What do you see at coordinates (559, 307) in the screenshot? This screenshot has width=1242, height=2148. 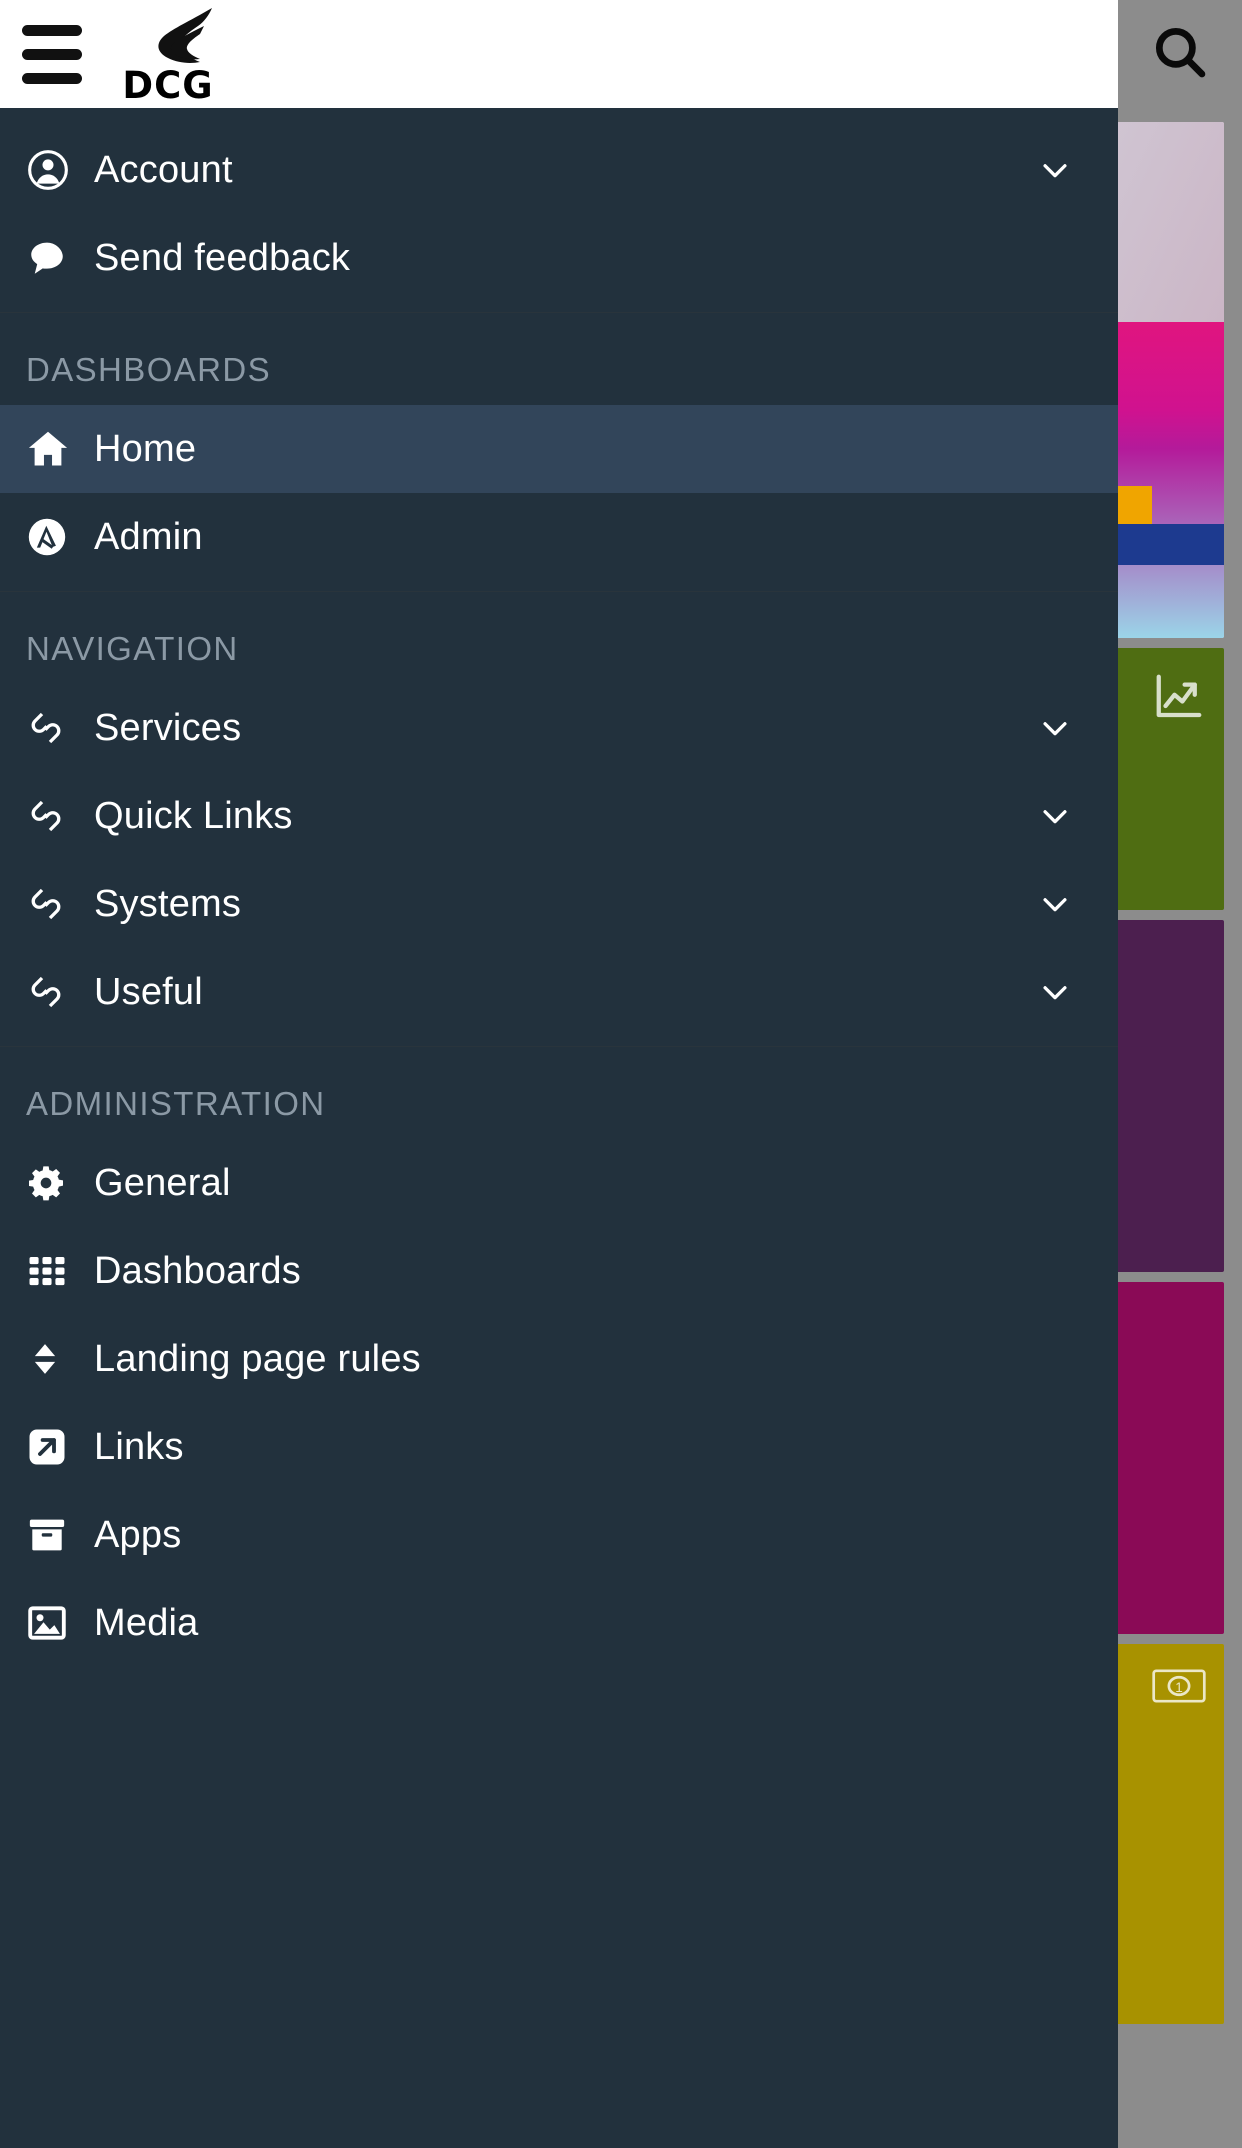 I see `spacer-after-feedback` at bounding box center [559, 307].